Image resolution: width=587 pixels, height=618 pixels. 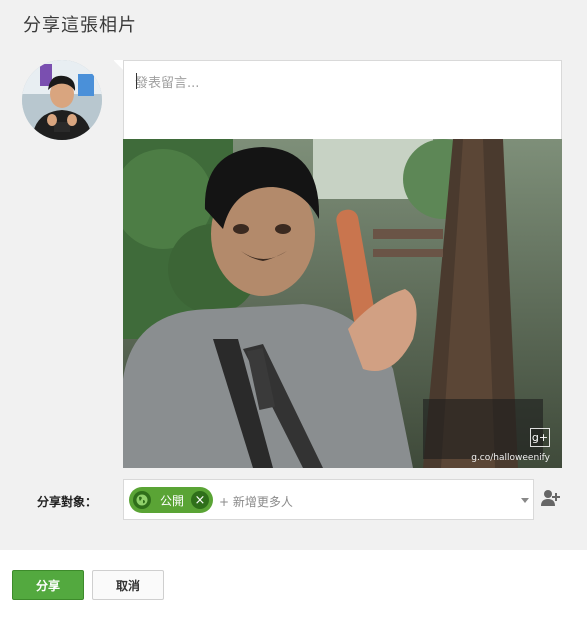 I want to click on share-audience-box: 公開 × + 新增更多人, so click(x=328, y=499).